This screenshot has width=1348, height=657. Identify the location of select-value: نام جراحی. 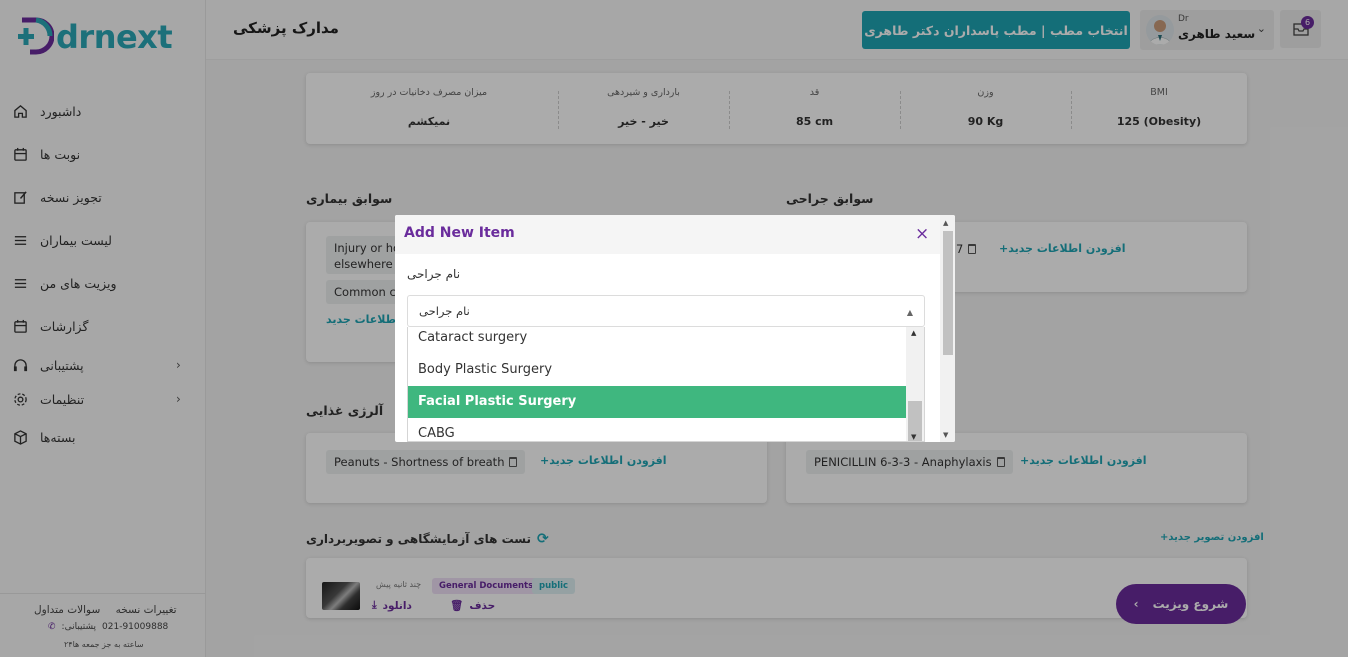
(444, 311).